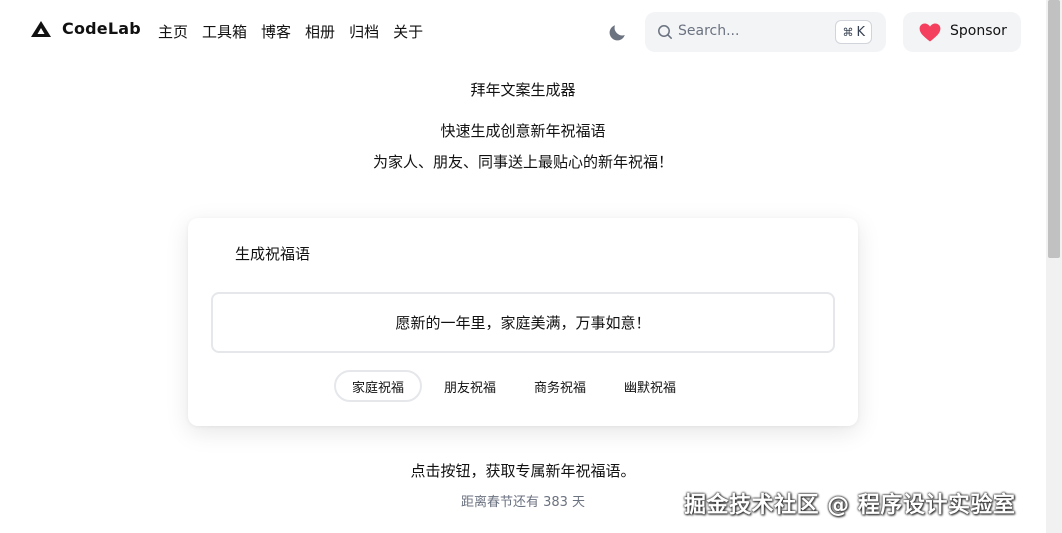 This screenshot has width=1062, height=533. What do you see at coordinates (848, 32) in the screenshot?
I see `command-key: ⌘` at bounding box center [848, 32].